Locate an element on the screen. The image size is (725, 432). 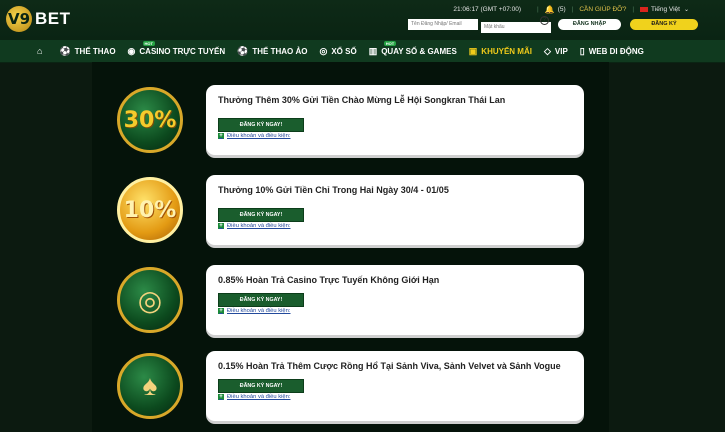
nav-vip: ◇ VIP is located at coordinates (556, 51).